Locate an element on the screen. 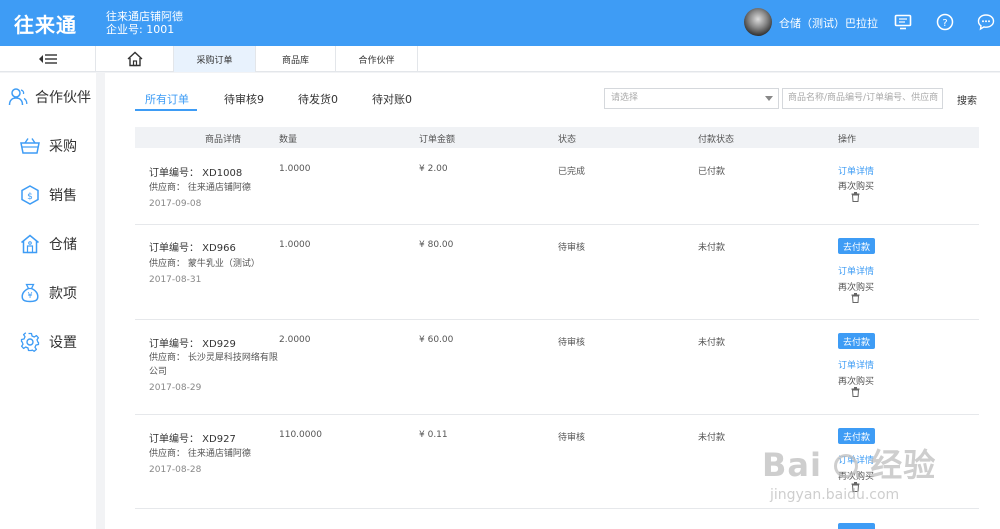 This screenshot has width=1000, height=529. column-header-amount: 订单金额 is located at coordinates (437, 140).